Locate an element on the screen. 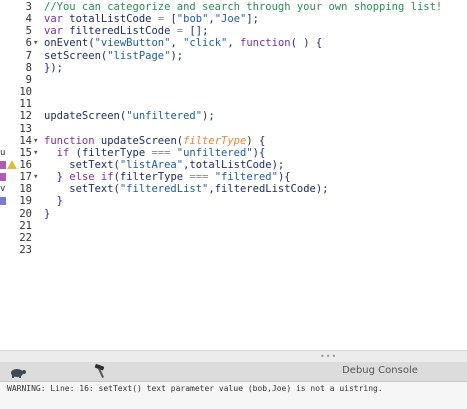  code-text: }); is located at coordinates (53, 68).